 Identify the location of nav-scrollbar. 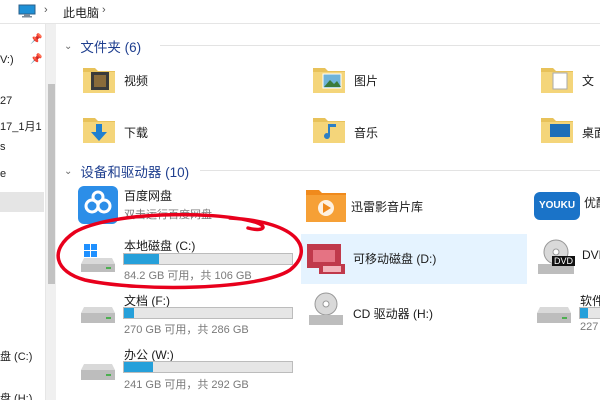
(50, 212).